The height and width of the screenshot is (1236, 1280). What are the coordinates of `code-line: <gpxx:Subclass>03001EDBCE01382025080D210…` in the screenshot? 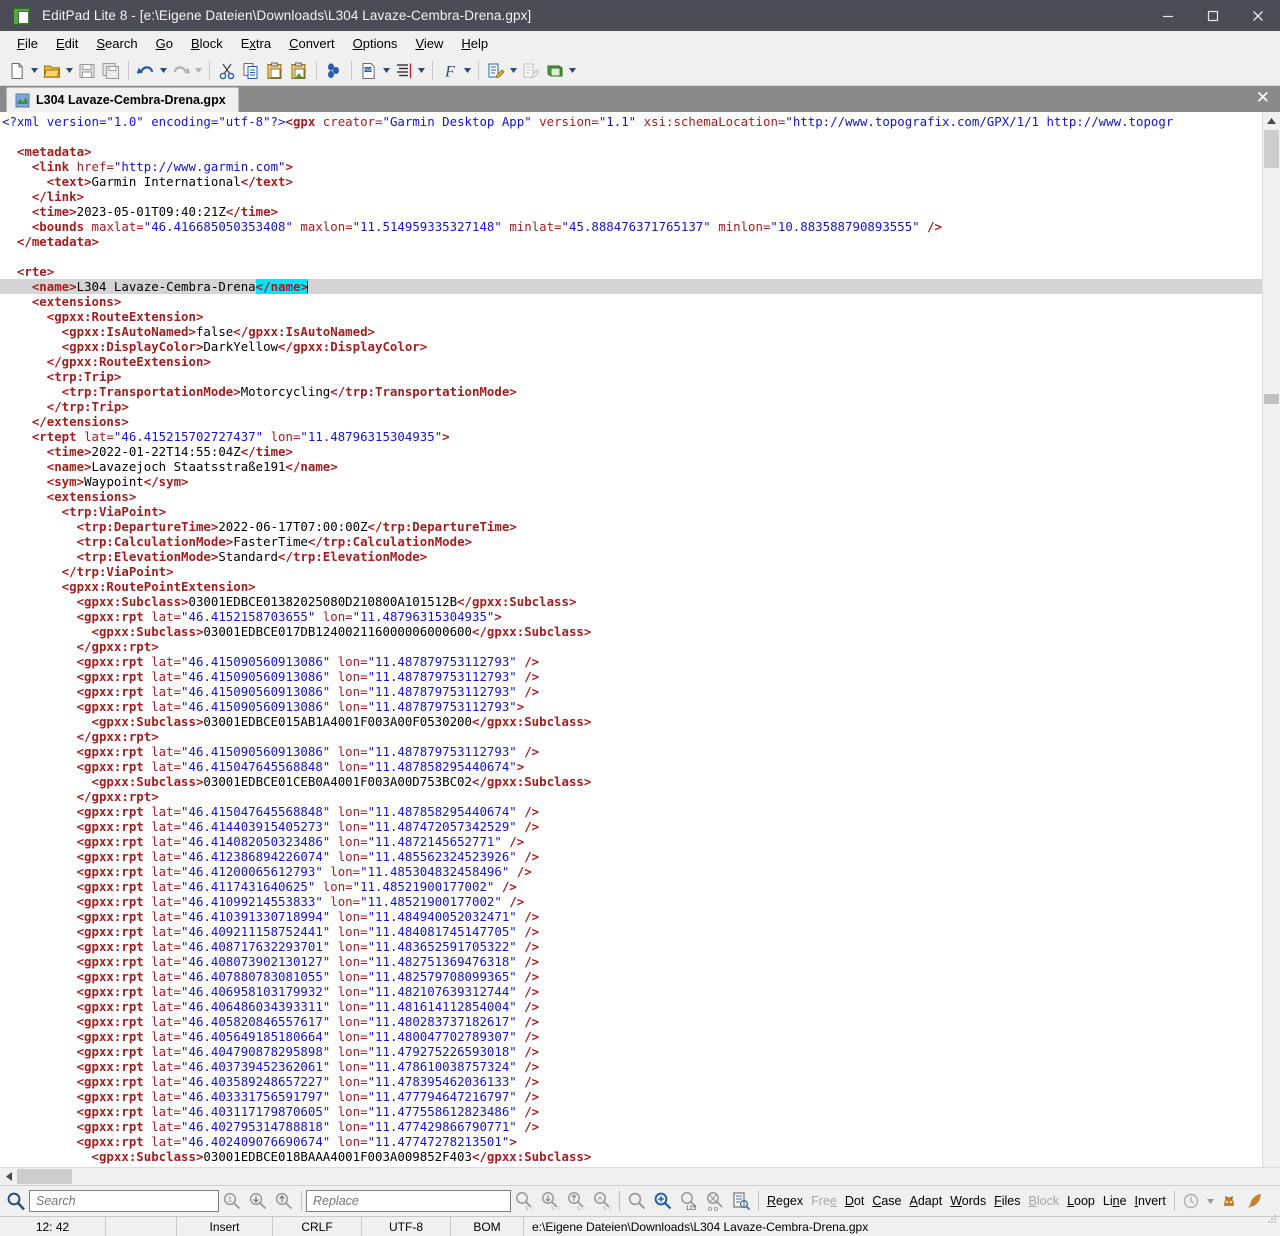 It's located at (631, 601).